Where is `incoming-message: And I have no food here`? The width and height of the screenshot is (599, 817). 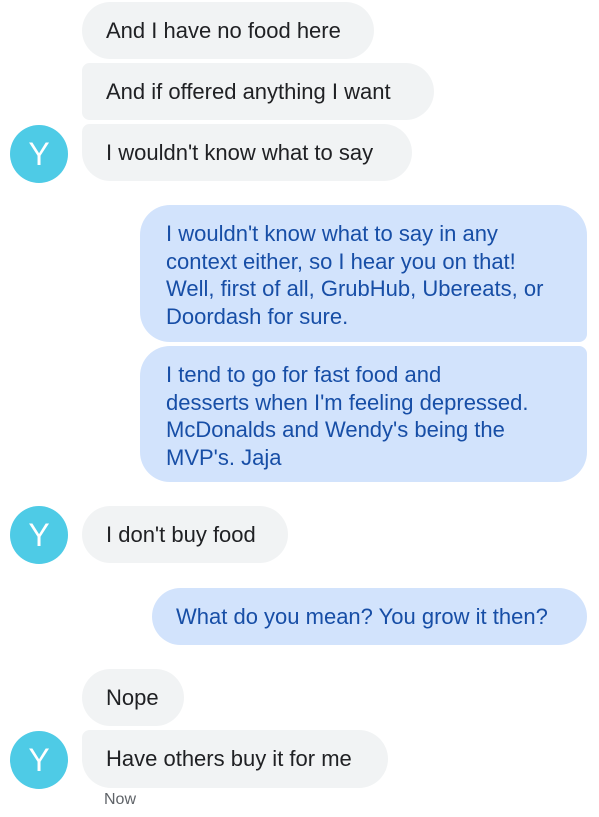 incoming-message: And I have no food here is located at coordinates (228, 30).